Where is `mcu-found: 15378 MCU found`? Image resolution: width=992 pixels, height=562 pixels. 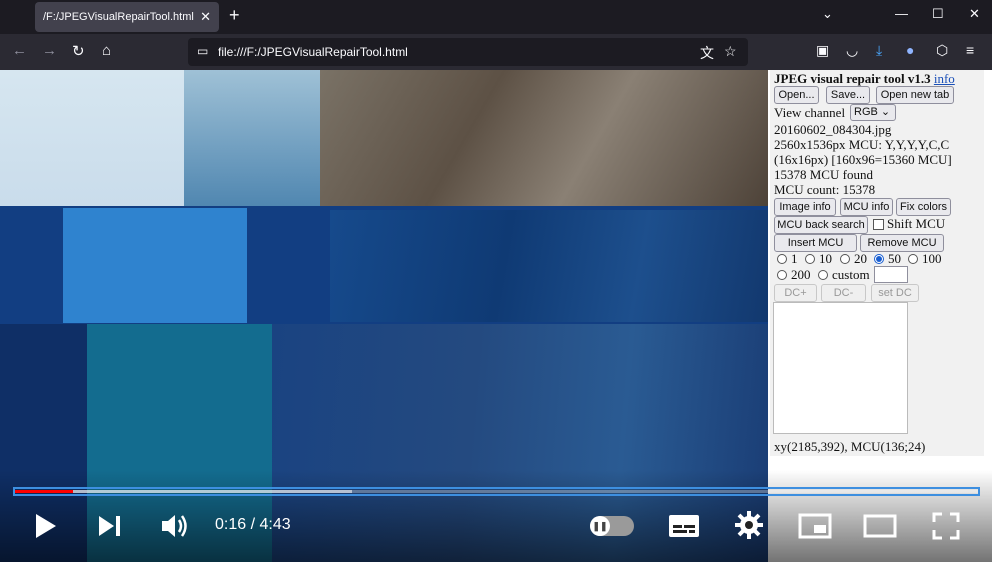 mcu-found: 15378 MCU found is located at coordinates (823, 174).